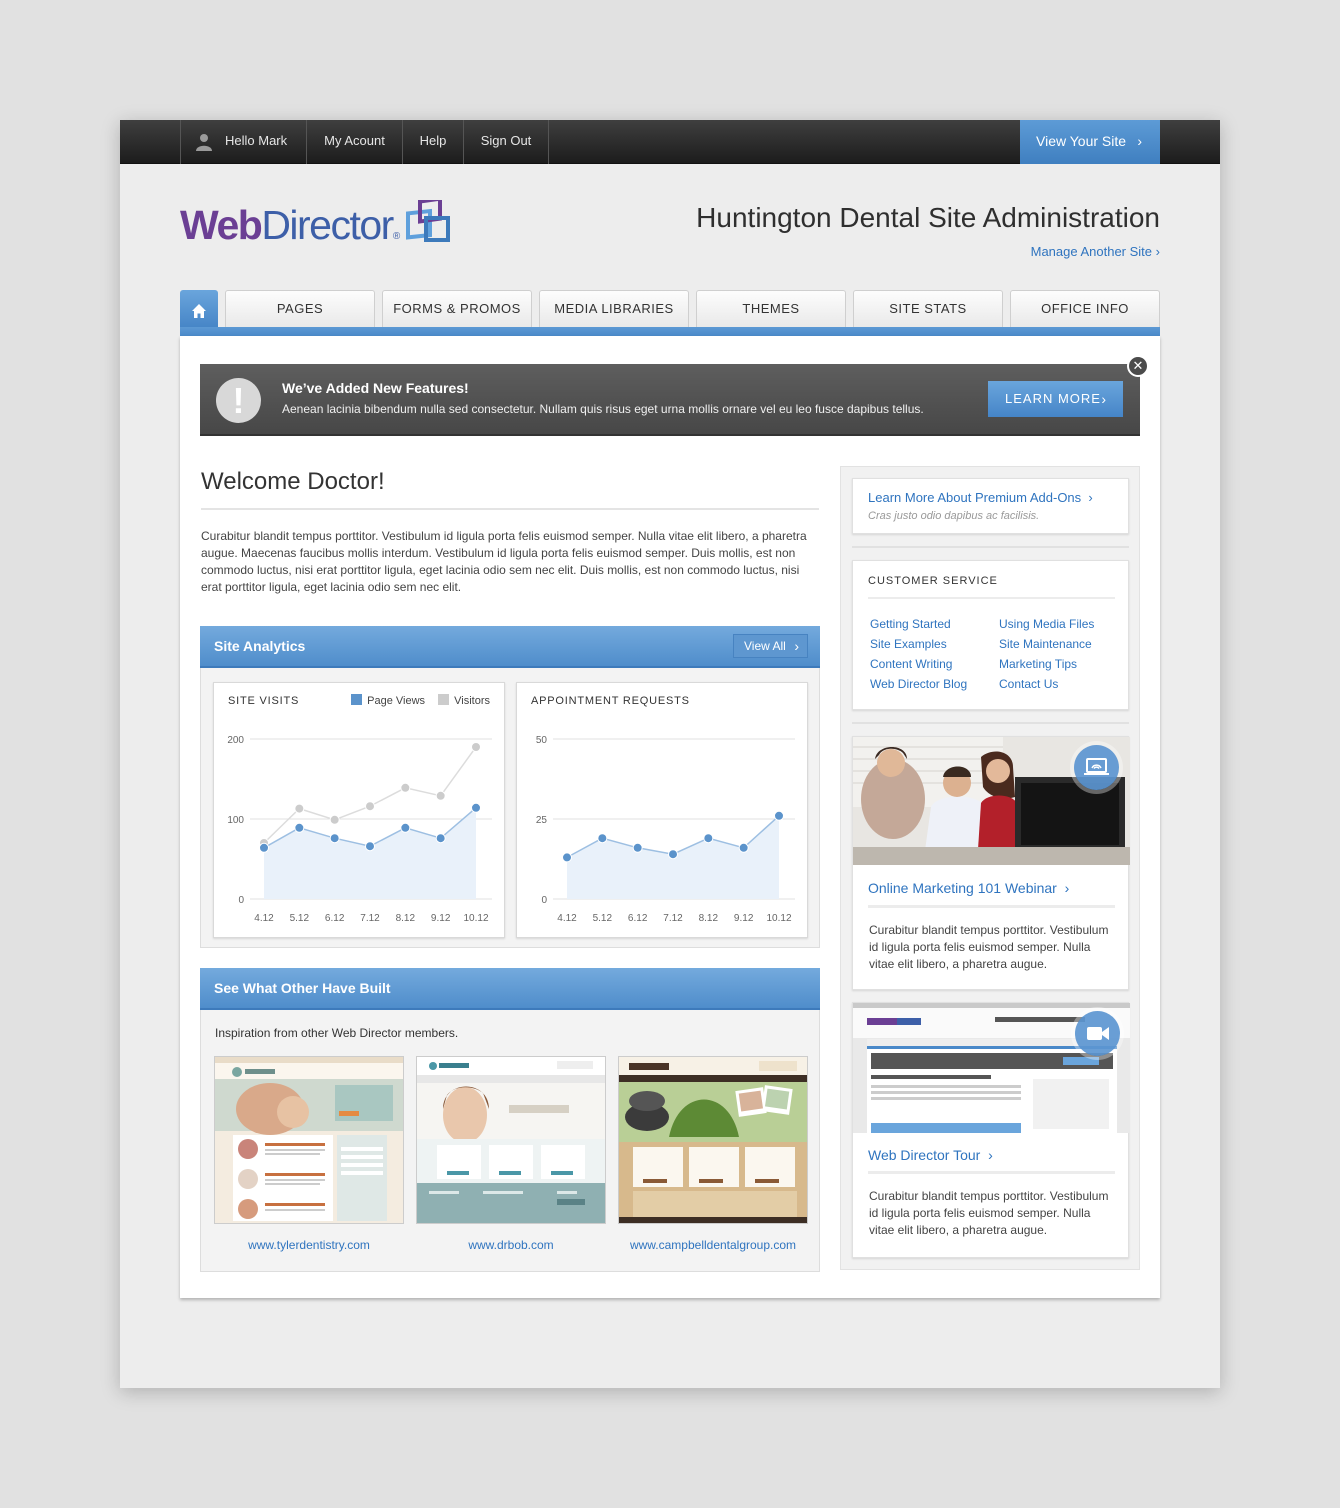 The height and width of the screenshot is (1508, 1340). I want to click on close-icon: ✕, so click(1138, 366).